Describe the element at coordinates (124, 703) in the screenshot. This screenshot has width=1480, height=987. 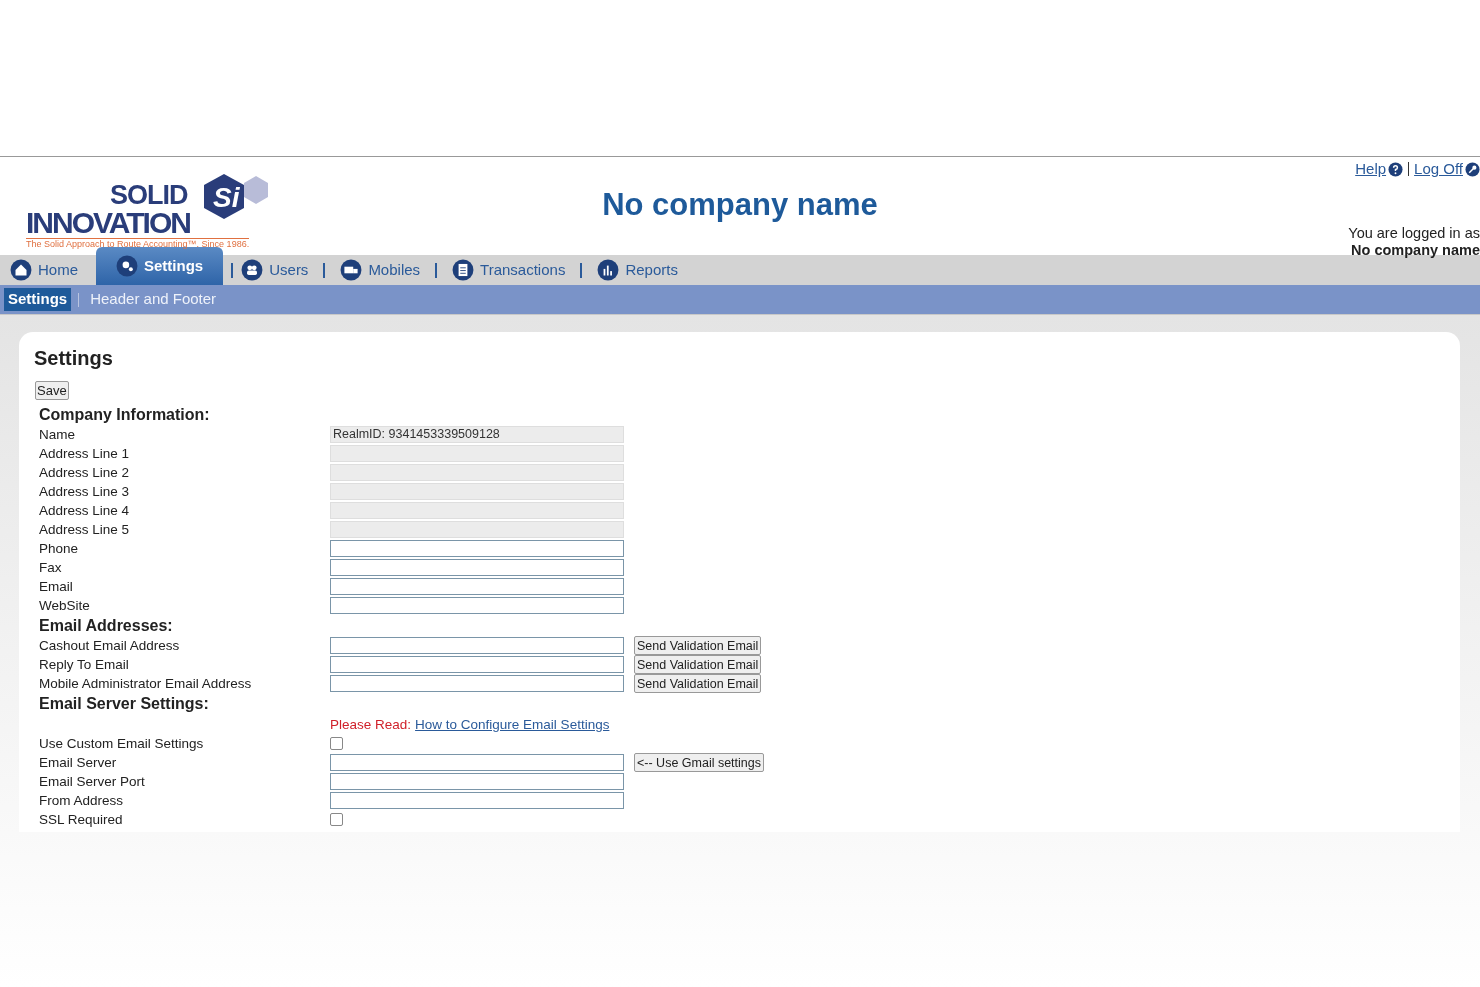
I see `section-heading: Email Server Settings:` at that location.